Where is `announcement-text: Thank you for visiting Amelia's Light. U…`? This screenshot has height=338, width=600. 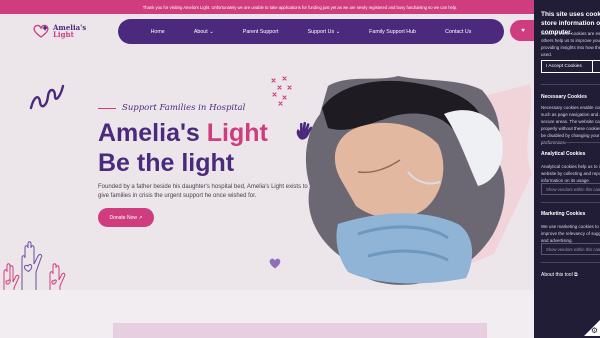 announcement-text: Thank you for visiting Amelia's Light. U… is located at coordinates (300, 7).